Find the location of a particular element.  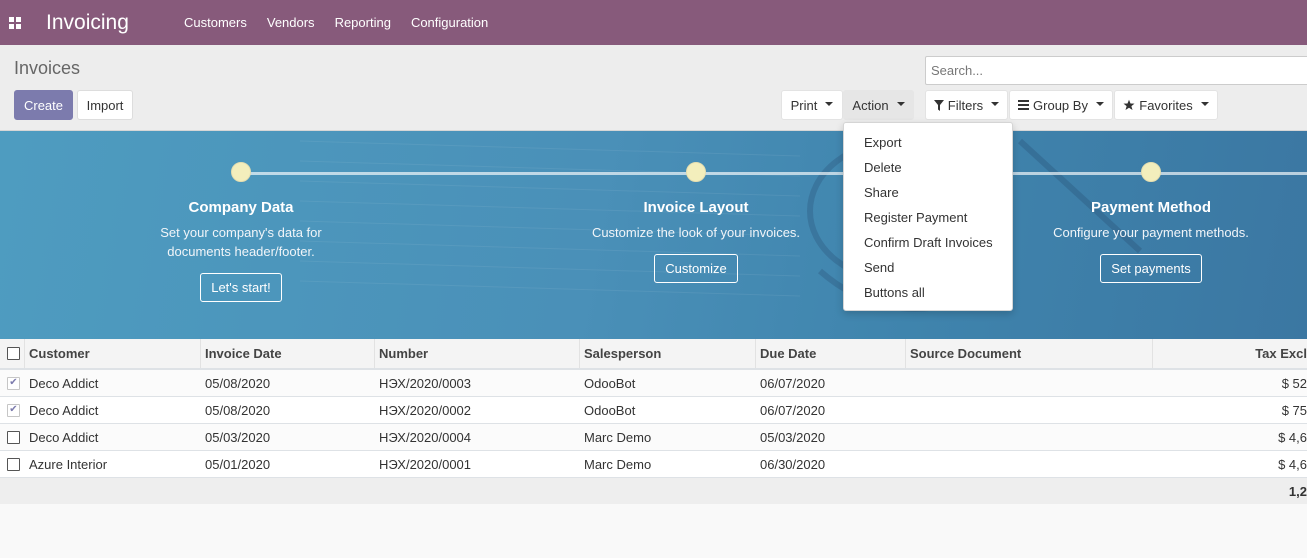

action-button: Action is located at coordinates (878, 105).